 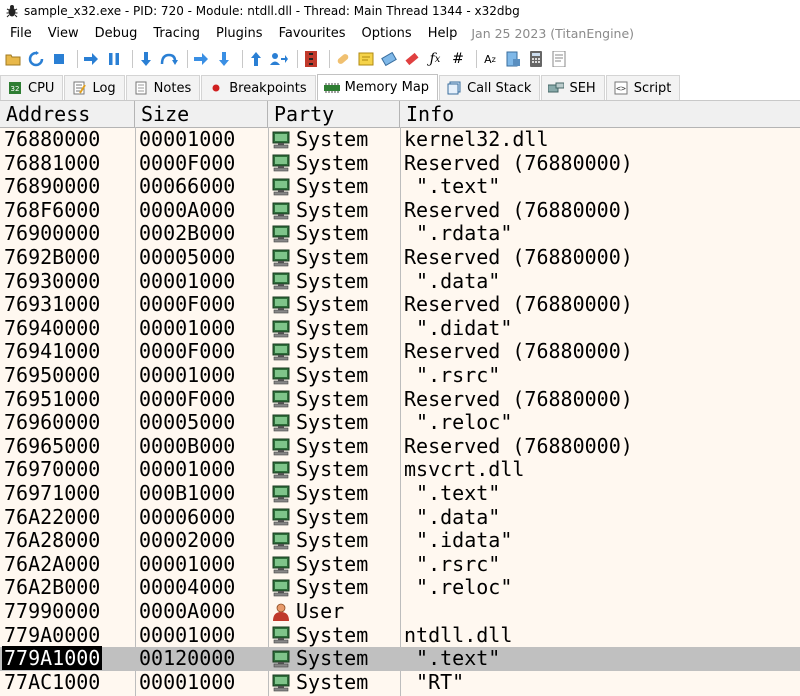 What do you see at coordinates (400, 234) in the screenshot?
I see `table-row: 76900000 0002B000 System ".rdata"` at bounding box center [400, 234].